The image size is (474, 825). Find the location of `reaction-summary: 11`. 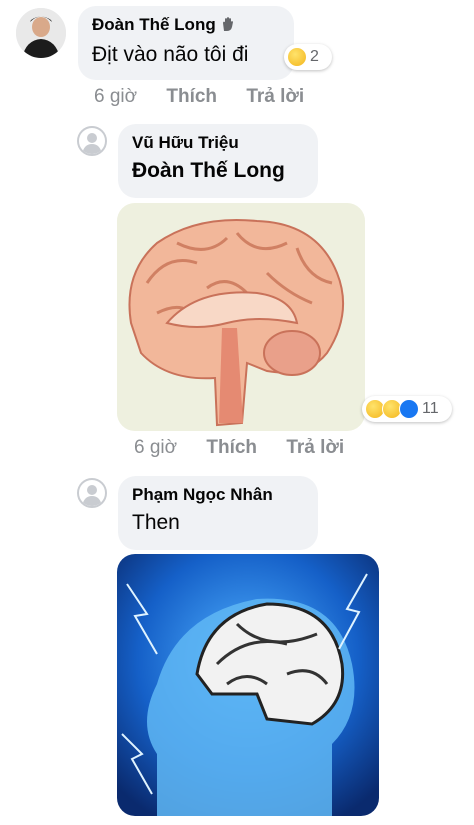

reaction-summary: 11 is located at coordinates (407, 409).